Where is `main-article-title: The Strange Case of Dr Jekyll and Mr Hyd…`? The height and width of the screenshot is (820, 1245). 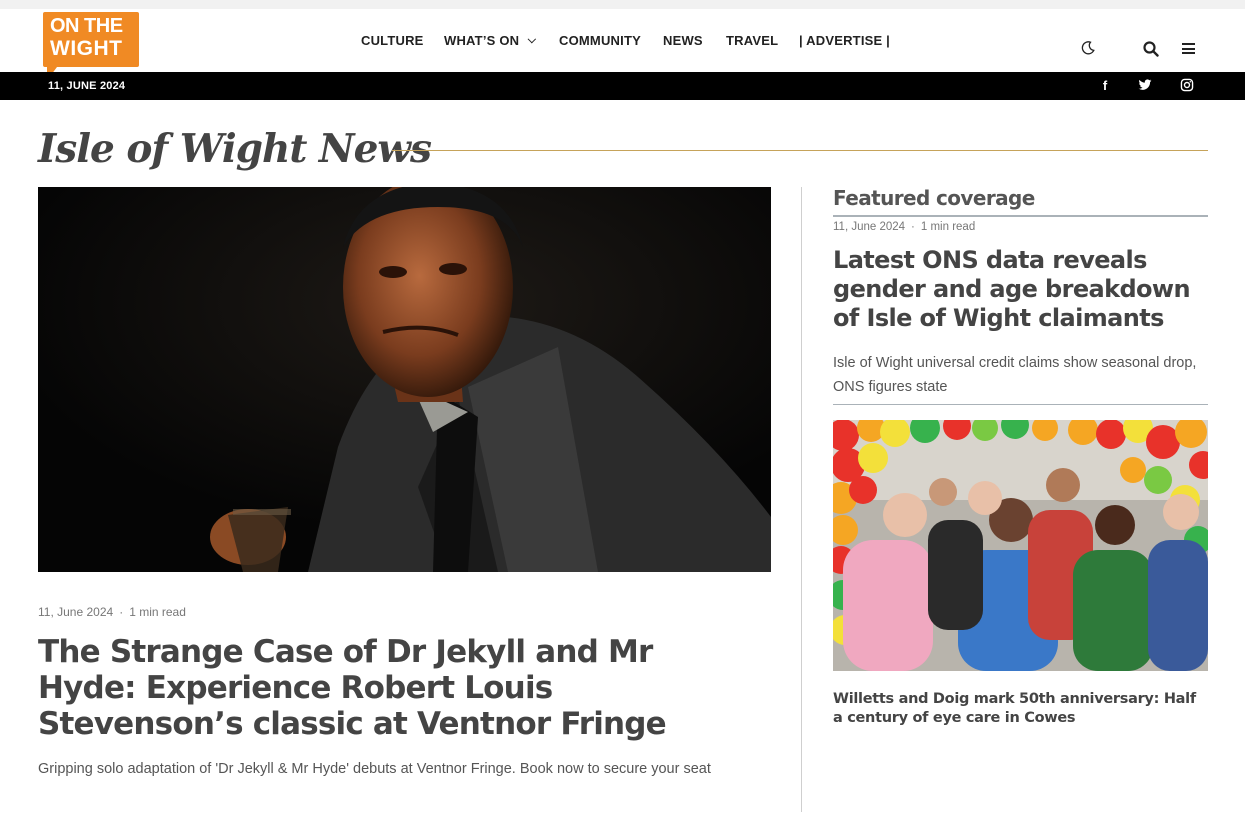 main-article-title: The Strange Case of Dr Jekyll and Mr Hyd… is located at coordinates (398, 688).